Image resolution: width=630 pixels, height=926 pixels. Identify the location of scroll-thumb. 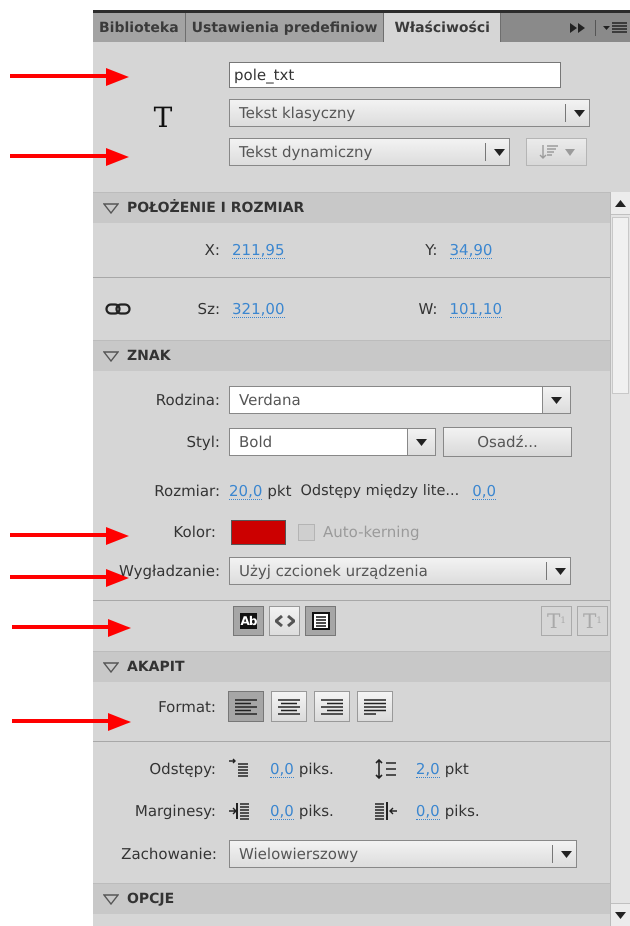
(620, 305).